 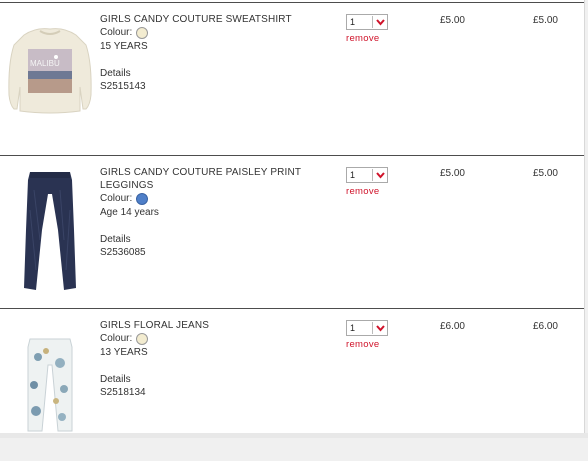 What do you see at coordinates (50, 70) in the screenshot?
I see `sweatshirt-image: MALIBU` at bounding box center [50, 70].